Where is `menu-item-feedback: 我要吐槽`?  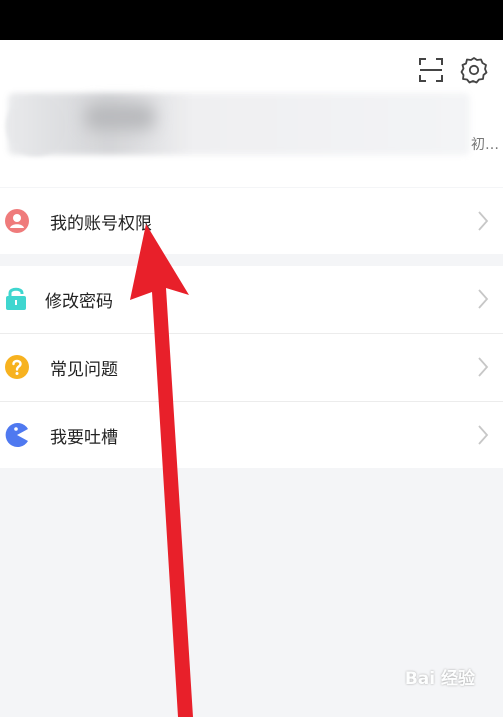
menu-item-feedback: 我要吐槽 is located at coordinates (251, 435).